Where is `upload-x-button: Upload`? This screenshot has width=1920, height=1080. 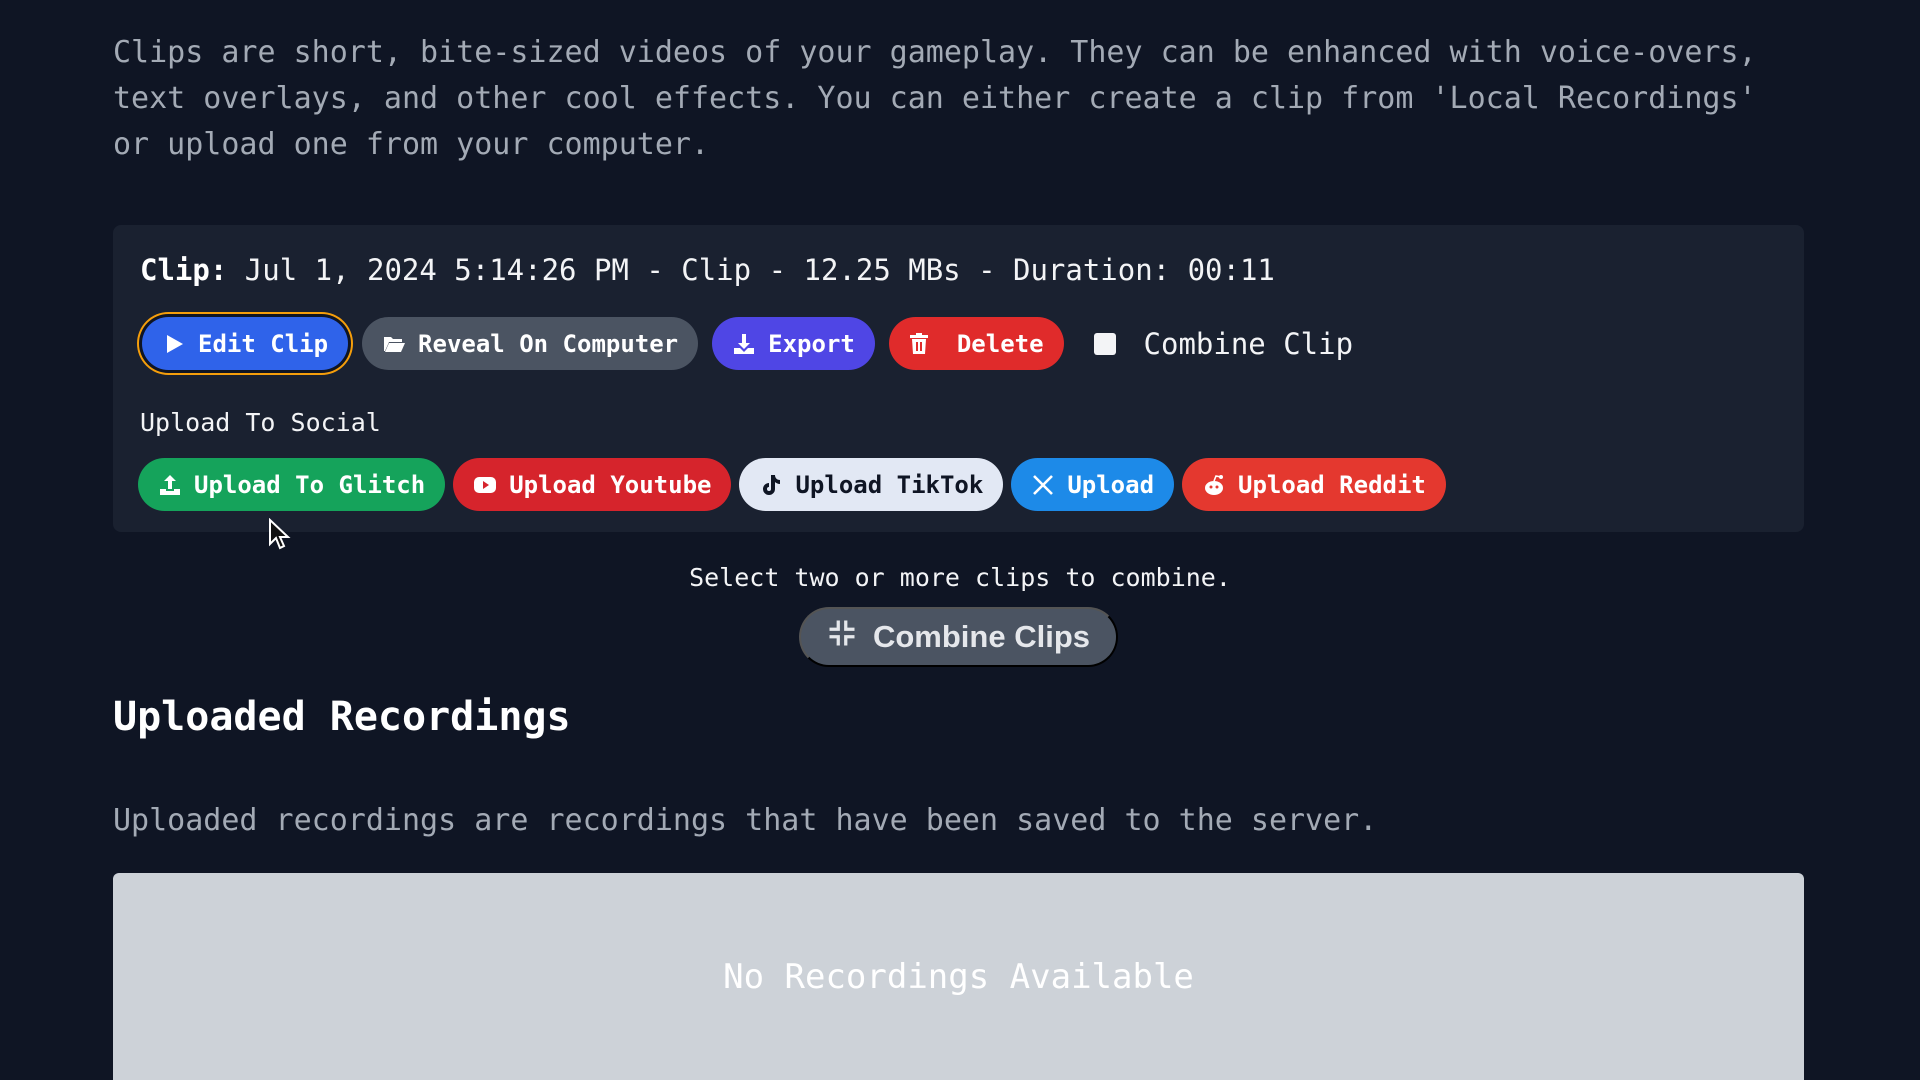
upload-x-button: Upload is located at coordinates (1093, 484).